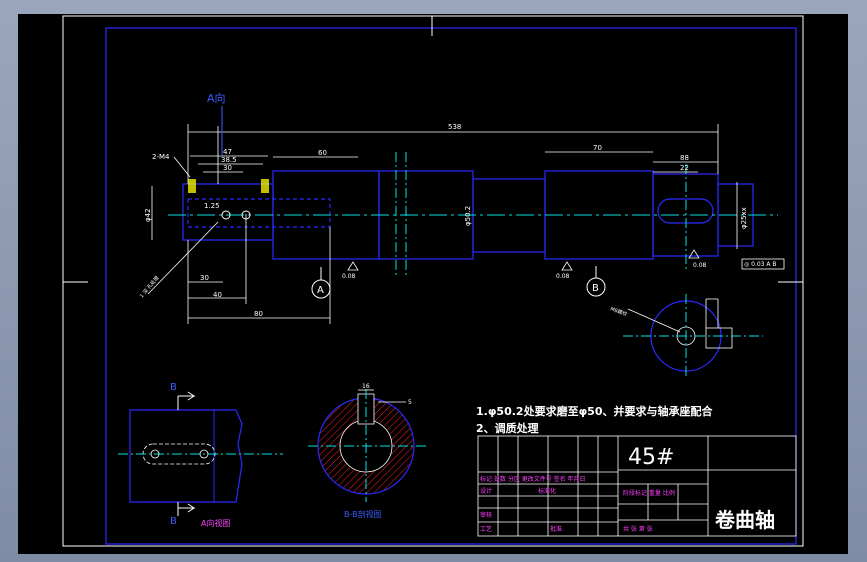 The image size is (867, 562). Describe the element at coordinates (638, 529) in the screenshot. I see `tb-sheets: 共 张 第 张` at that location.